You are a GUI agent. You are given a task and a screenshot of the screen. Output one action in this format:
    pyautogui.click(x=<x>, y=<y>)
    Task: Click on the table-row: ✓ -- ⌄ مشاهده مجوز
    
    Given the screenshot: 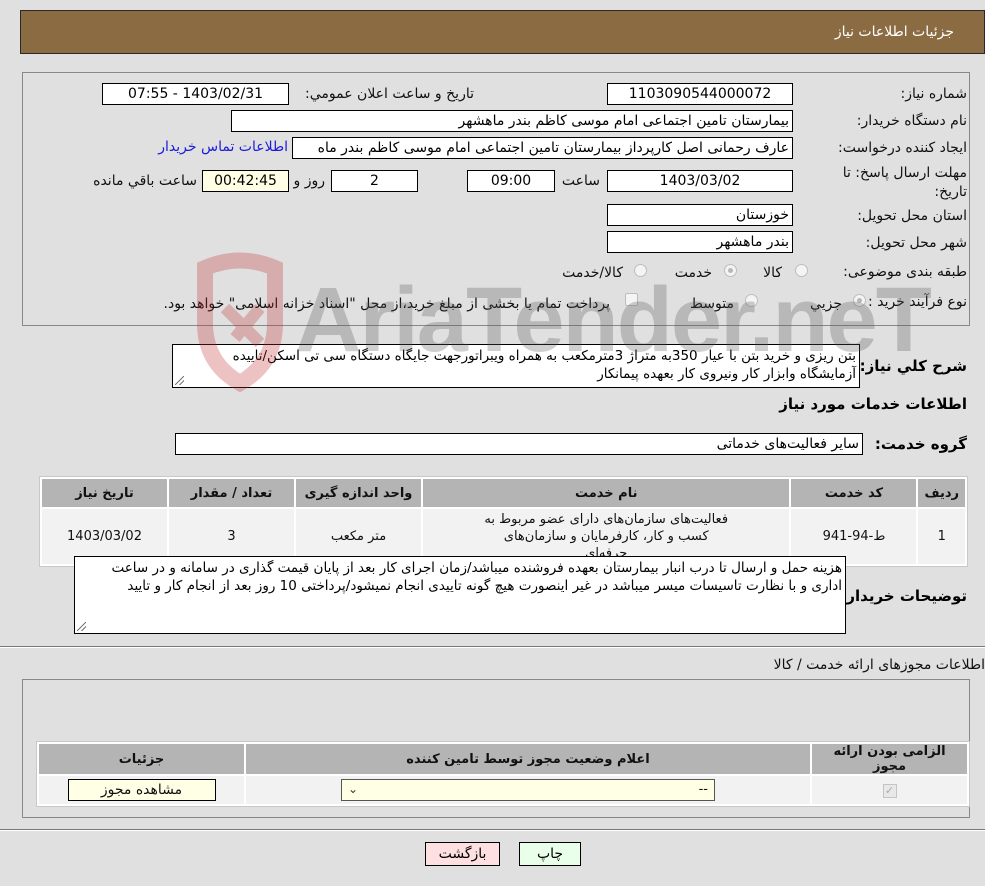 What is the action you would take?
    pyautogui.click(x=503, y=790)
    